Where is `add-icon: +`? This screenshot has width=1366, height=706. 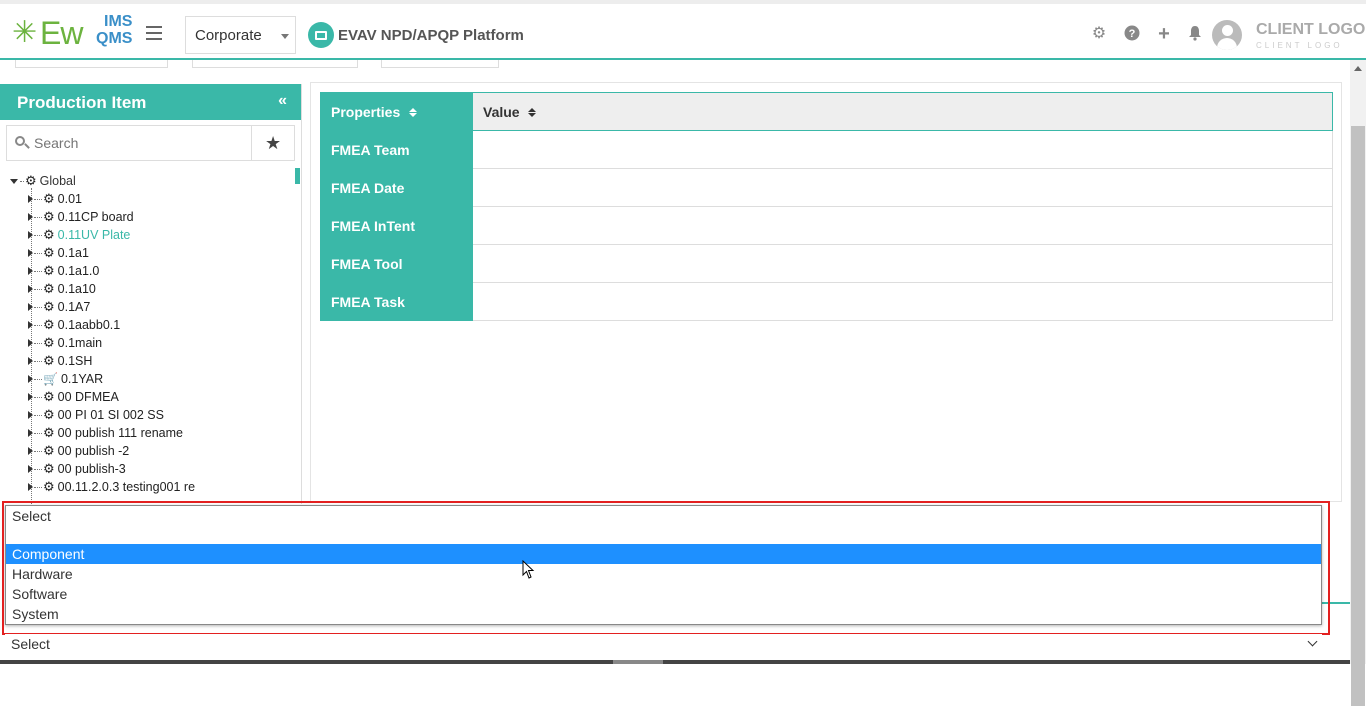 add-icon: + is located at coordinates (1164, 34).